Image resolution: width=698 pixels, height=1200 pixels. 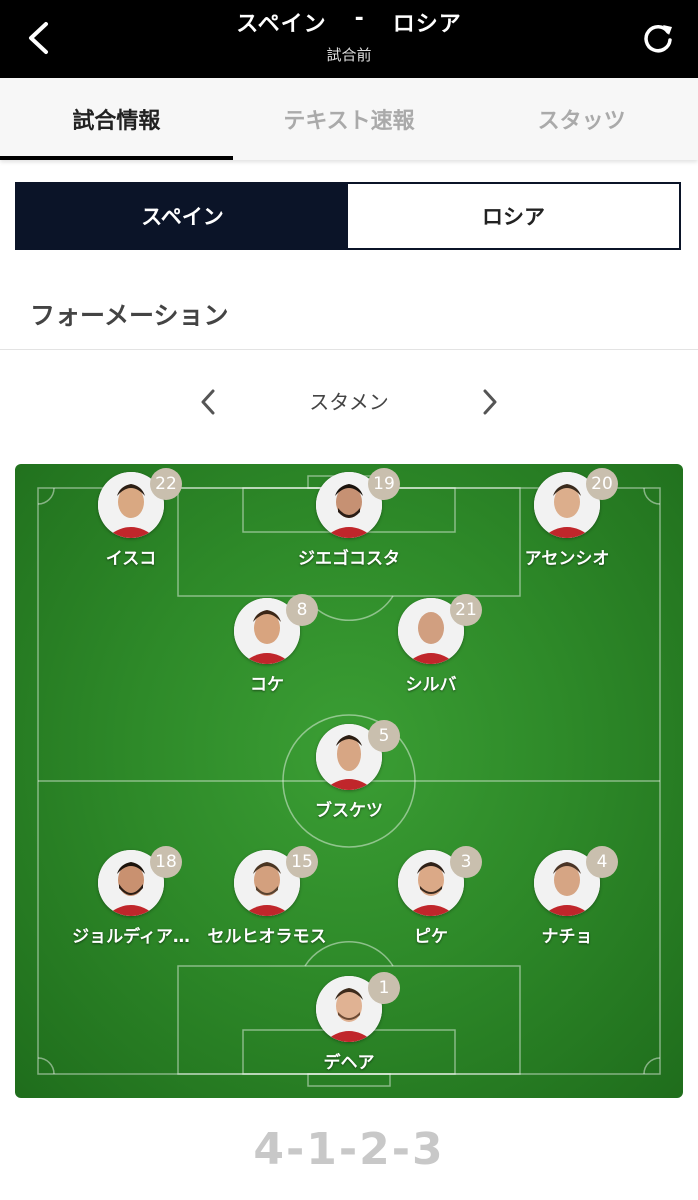 What do you see at coordinates (140, 503) in the screenshot?
I see `player-avatar: 22` at bounding box center [140, 503].